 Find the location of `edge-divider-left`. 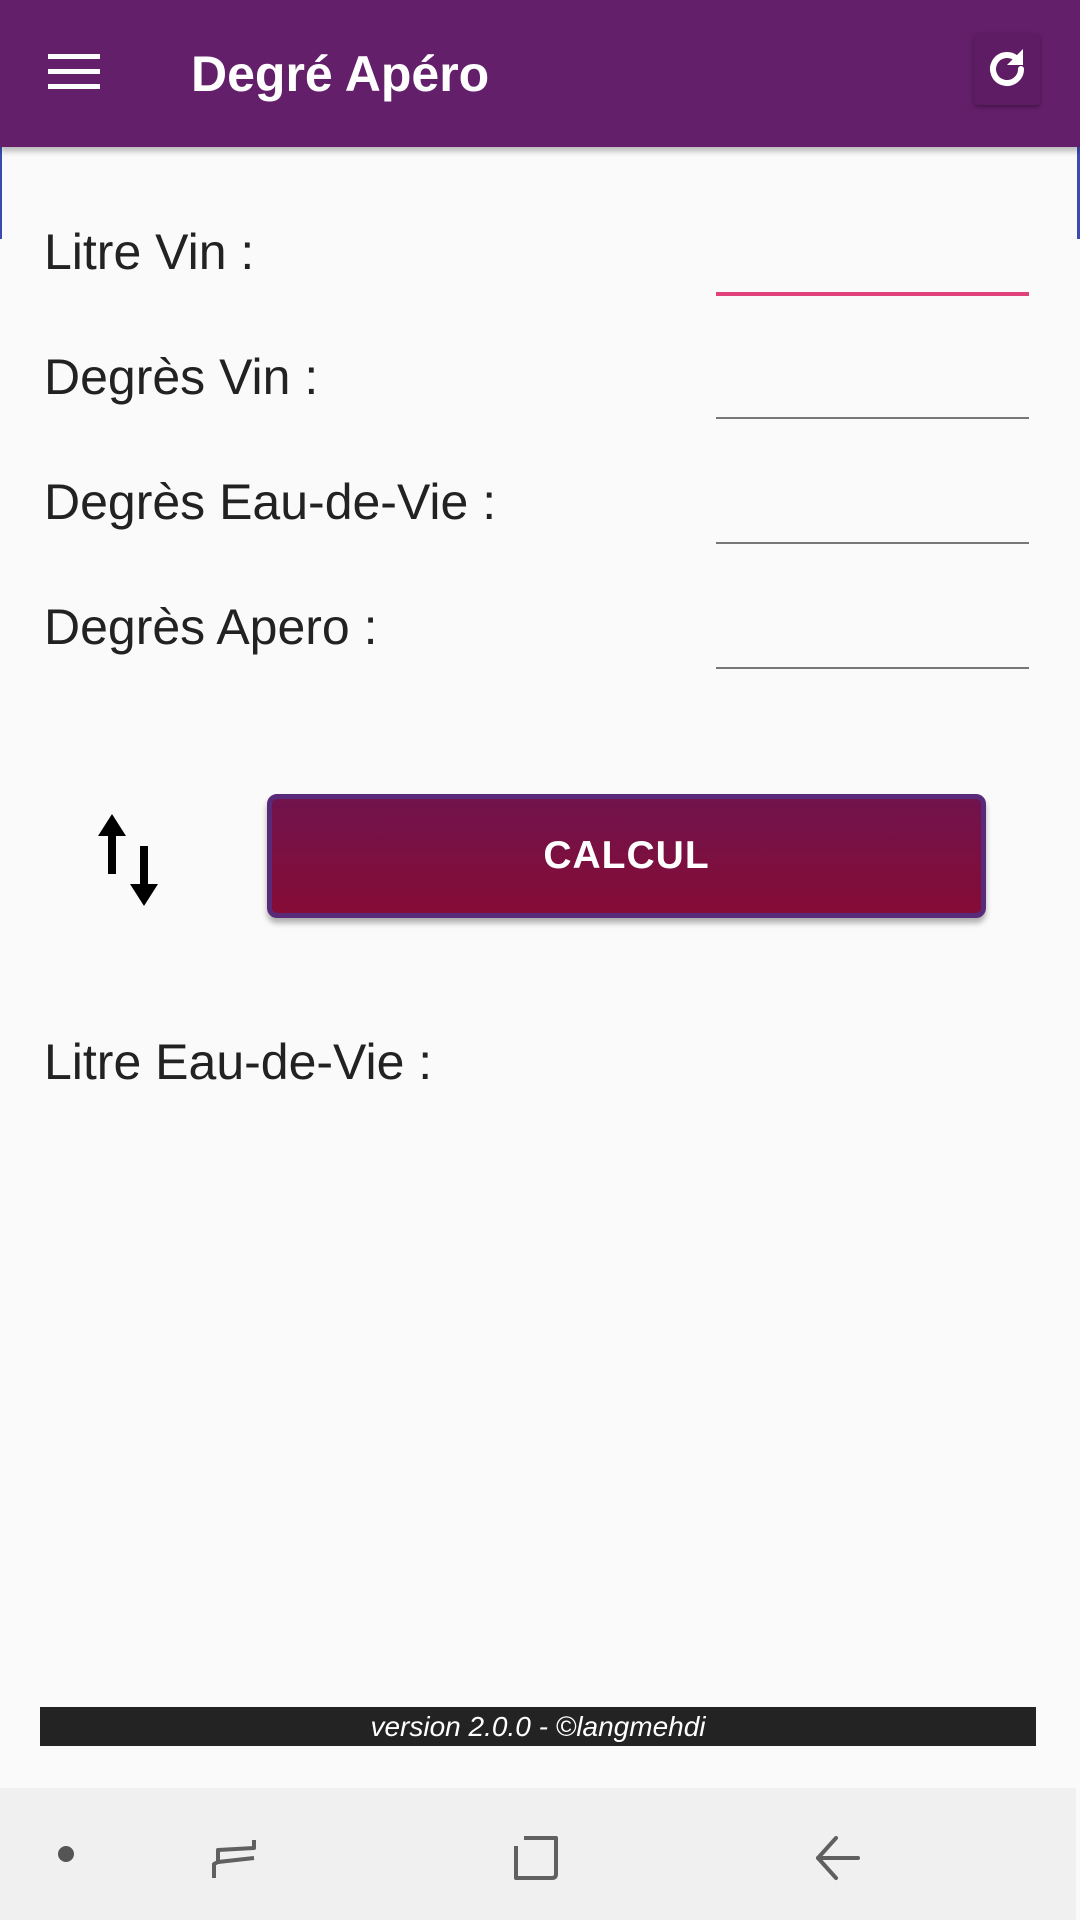

edge-divider-left is located at coordinates (1, 193).